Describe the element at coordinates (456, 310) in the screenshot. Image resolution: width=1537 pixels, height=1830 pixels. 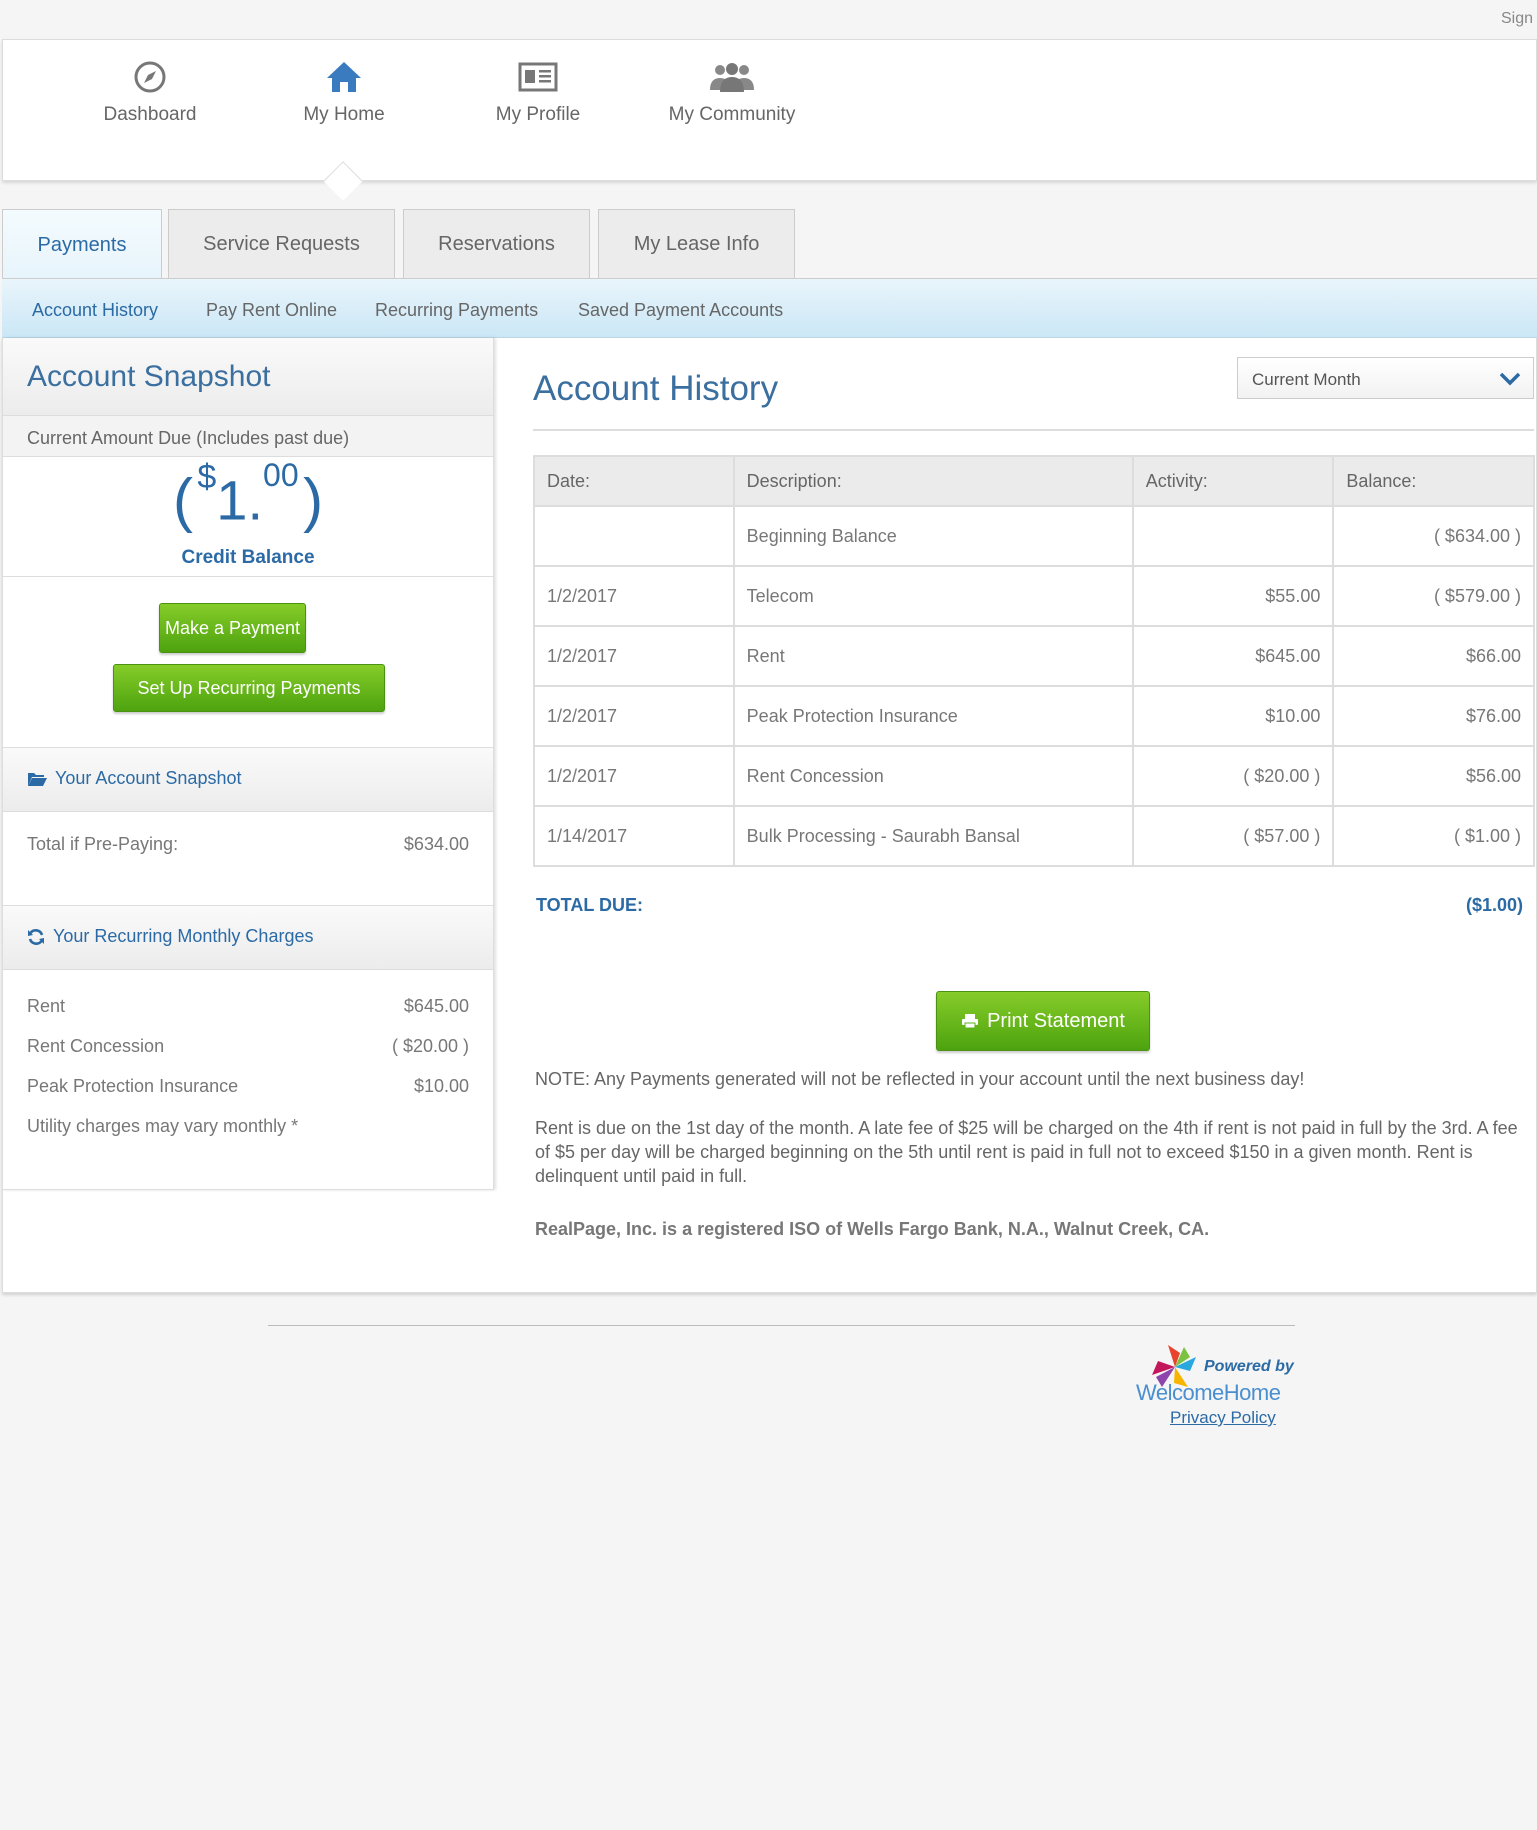
I see `subnav-recurring-payments: Recurring Payments` at that location.